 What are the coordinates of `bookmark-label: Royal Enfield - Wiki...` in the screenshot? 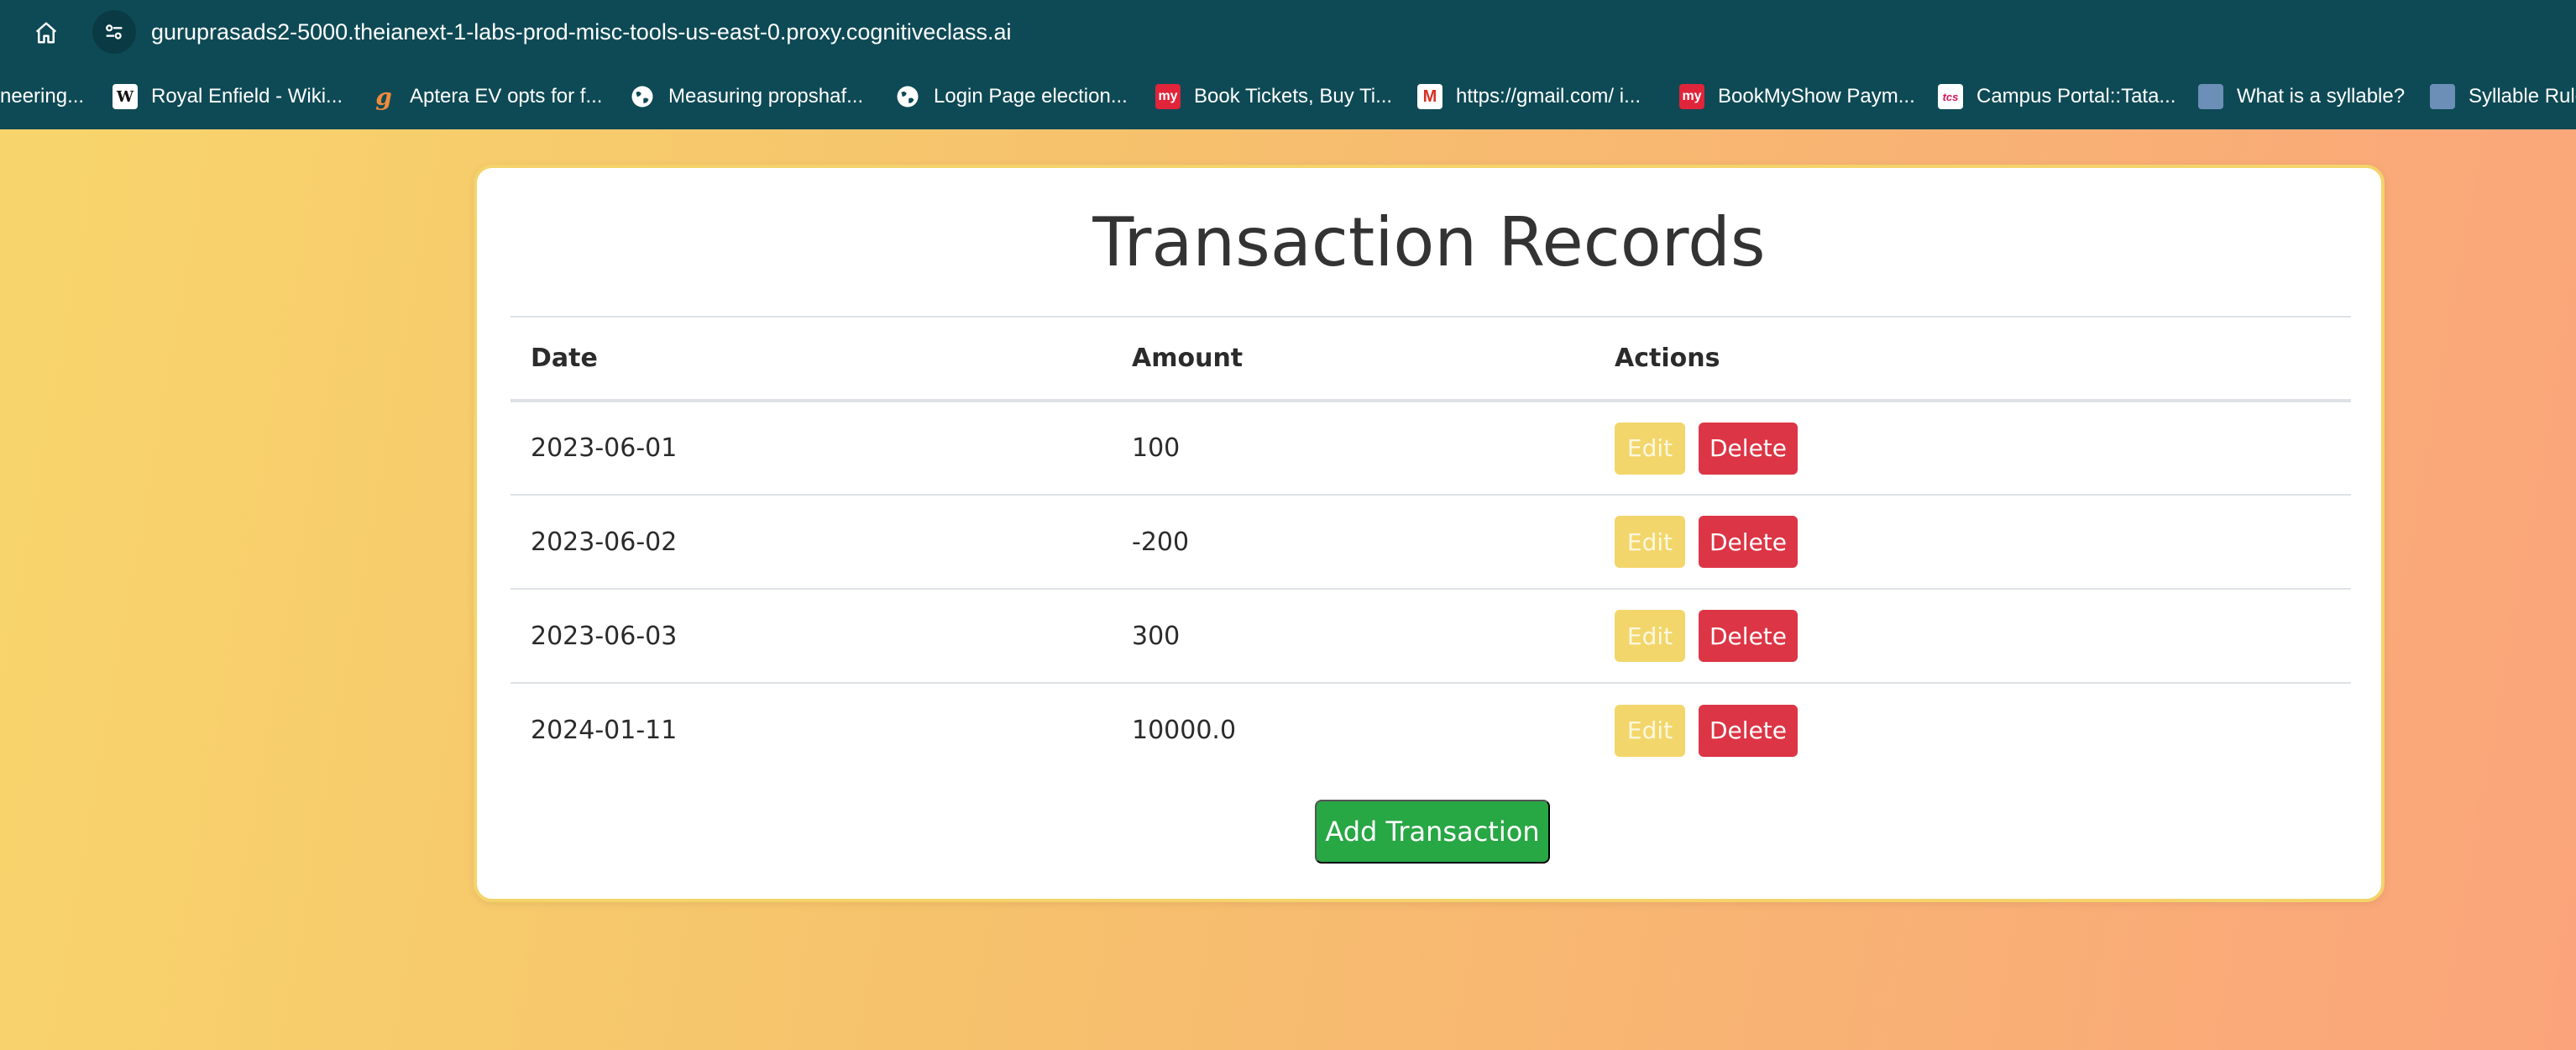 It's located at (247, 96).